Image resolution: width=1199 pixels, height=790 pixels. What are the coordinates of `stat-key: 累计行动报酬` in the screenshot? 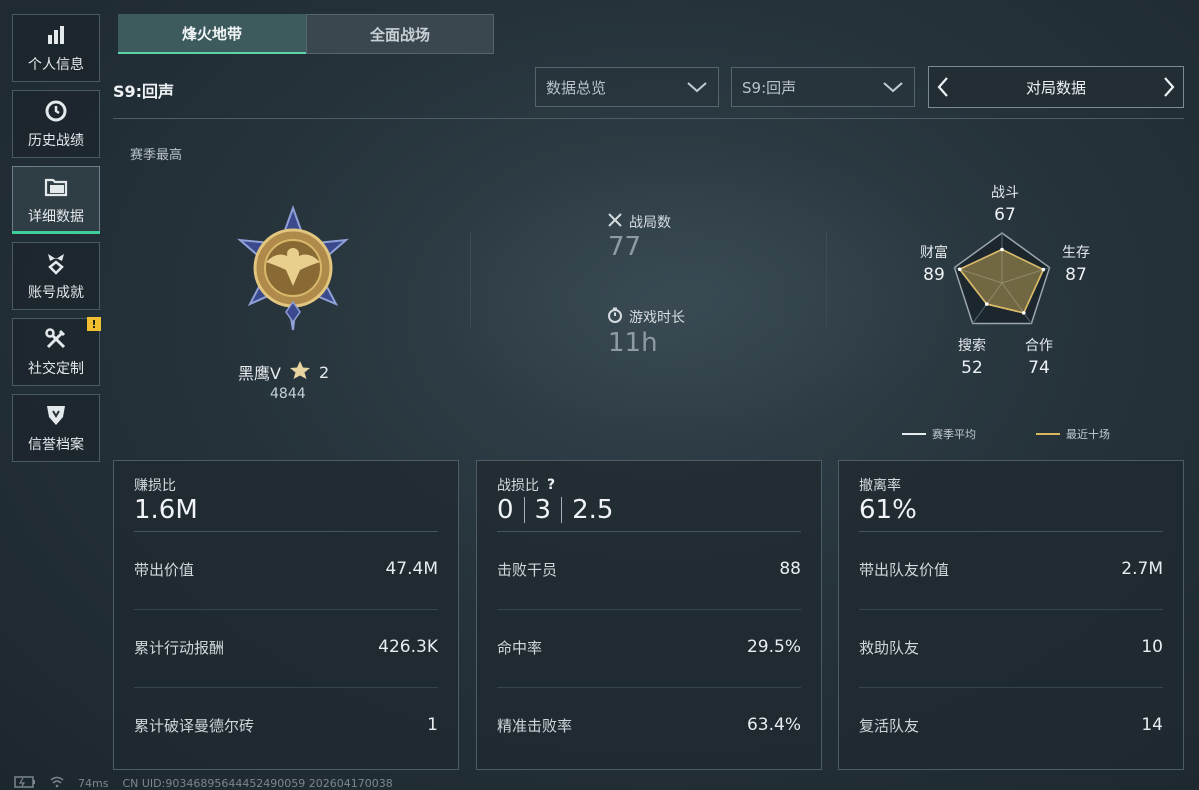 It's located at (179, 647).